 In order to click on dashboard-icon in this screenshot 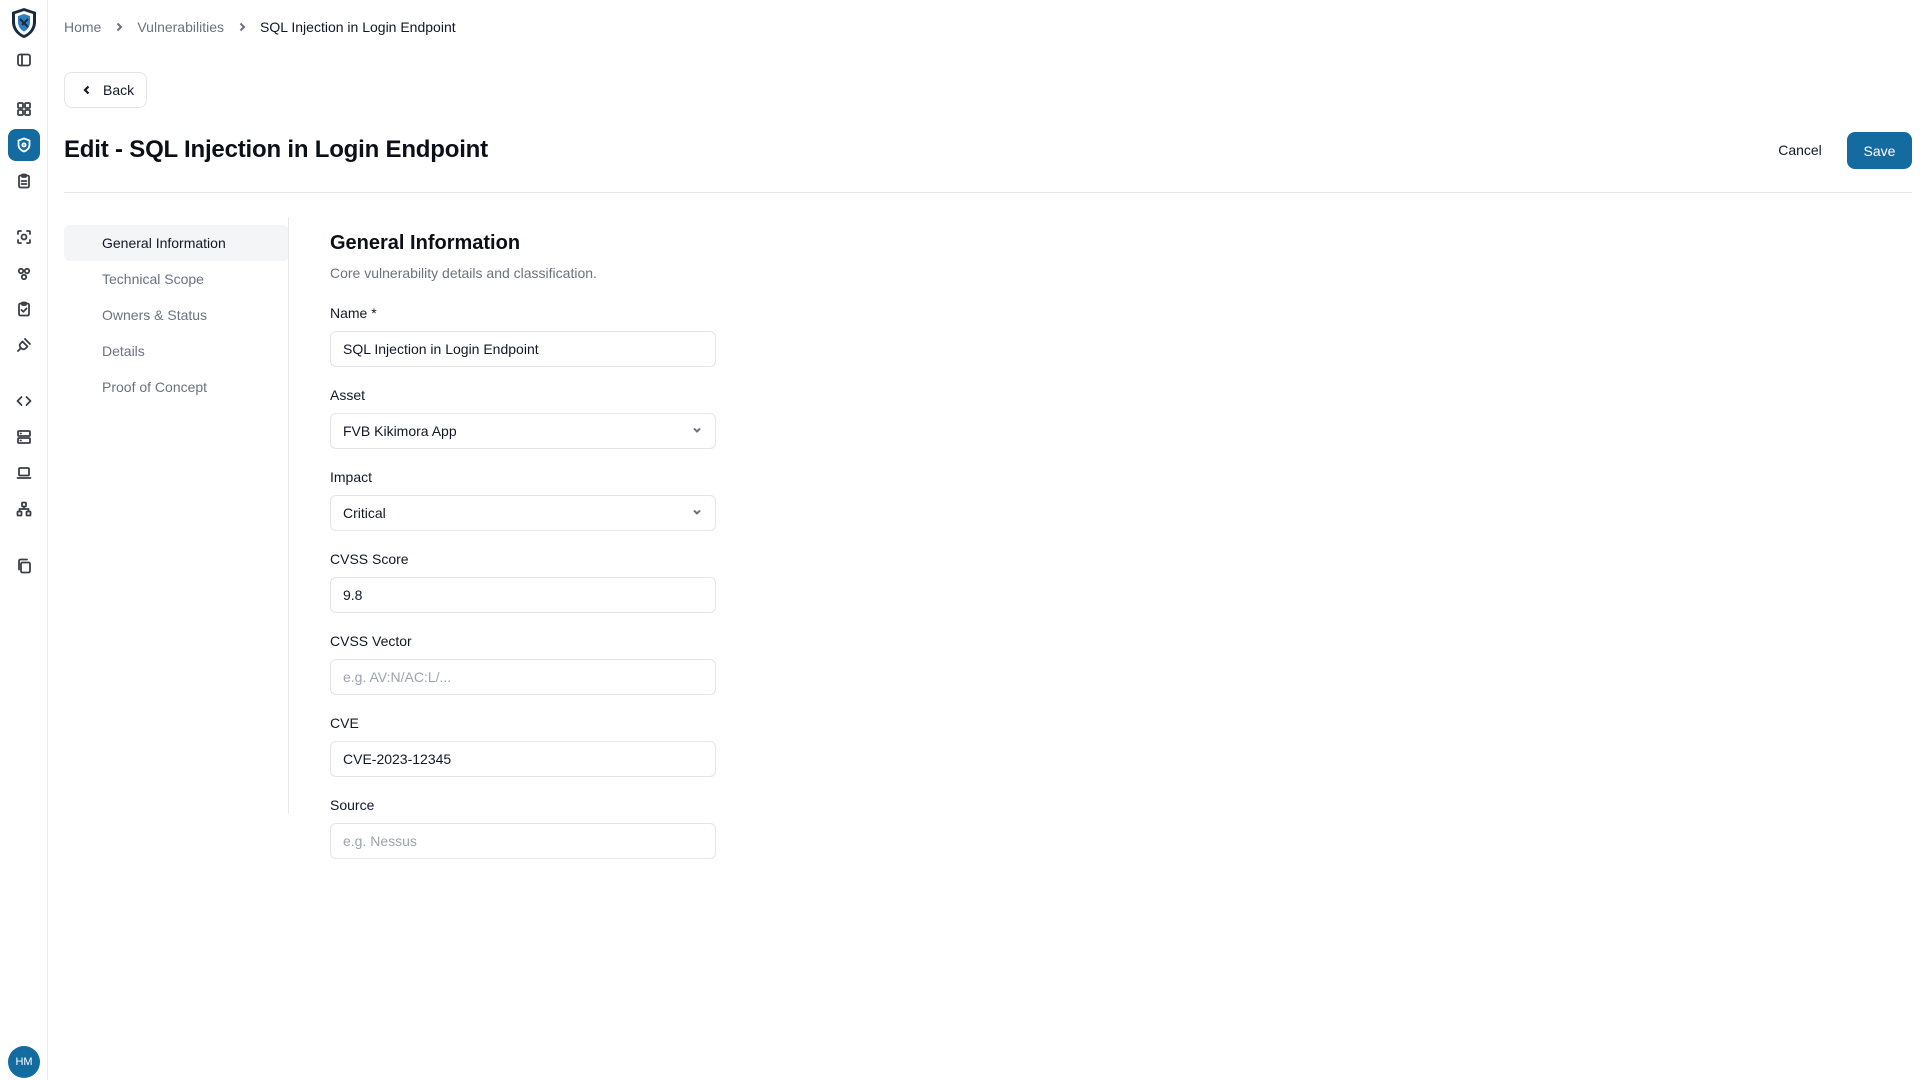, I will do `click(24, 109)`.